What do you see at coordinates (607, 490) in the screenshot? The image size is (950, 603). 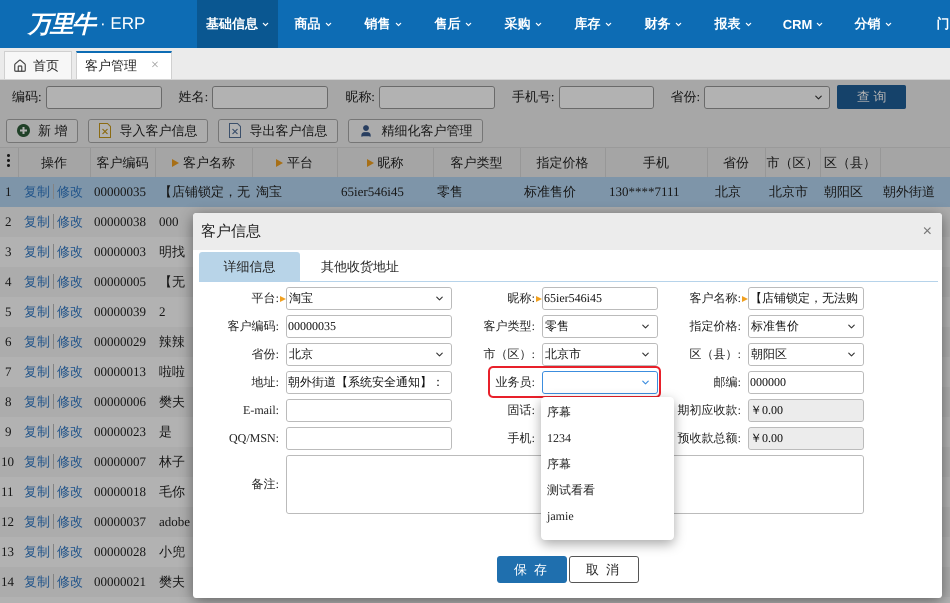 I see `dropdown-option: 测试看看` at bounding box center [607, 490].